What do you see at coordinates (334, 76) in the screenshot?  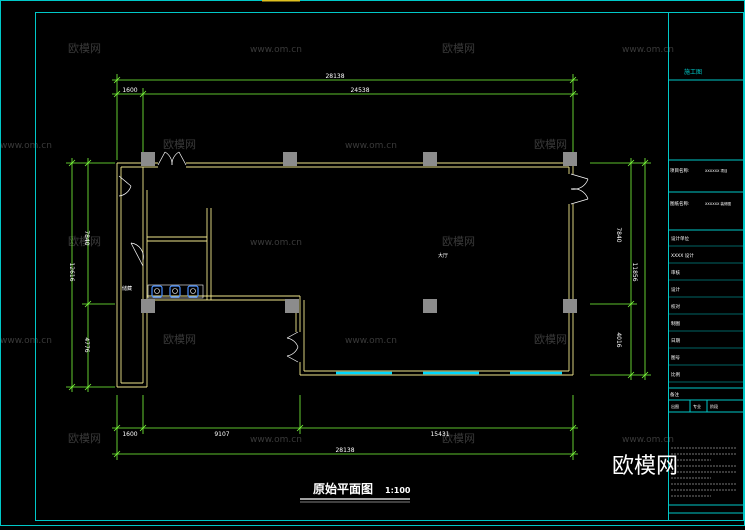 I see `dim-top-total: 28138` at bounding box center [334, 76].